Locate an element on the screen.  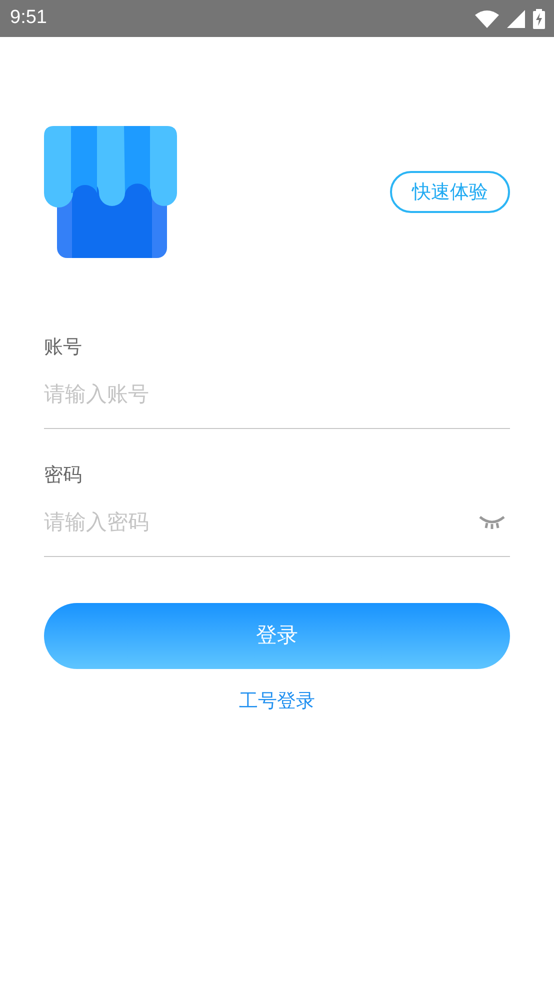
password-label: 密码 is located at coordinates (63, 475).